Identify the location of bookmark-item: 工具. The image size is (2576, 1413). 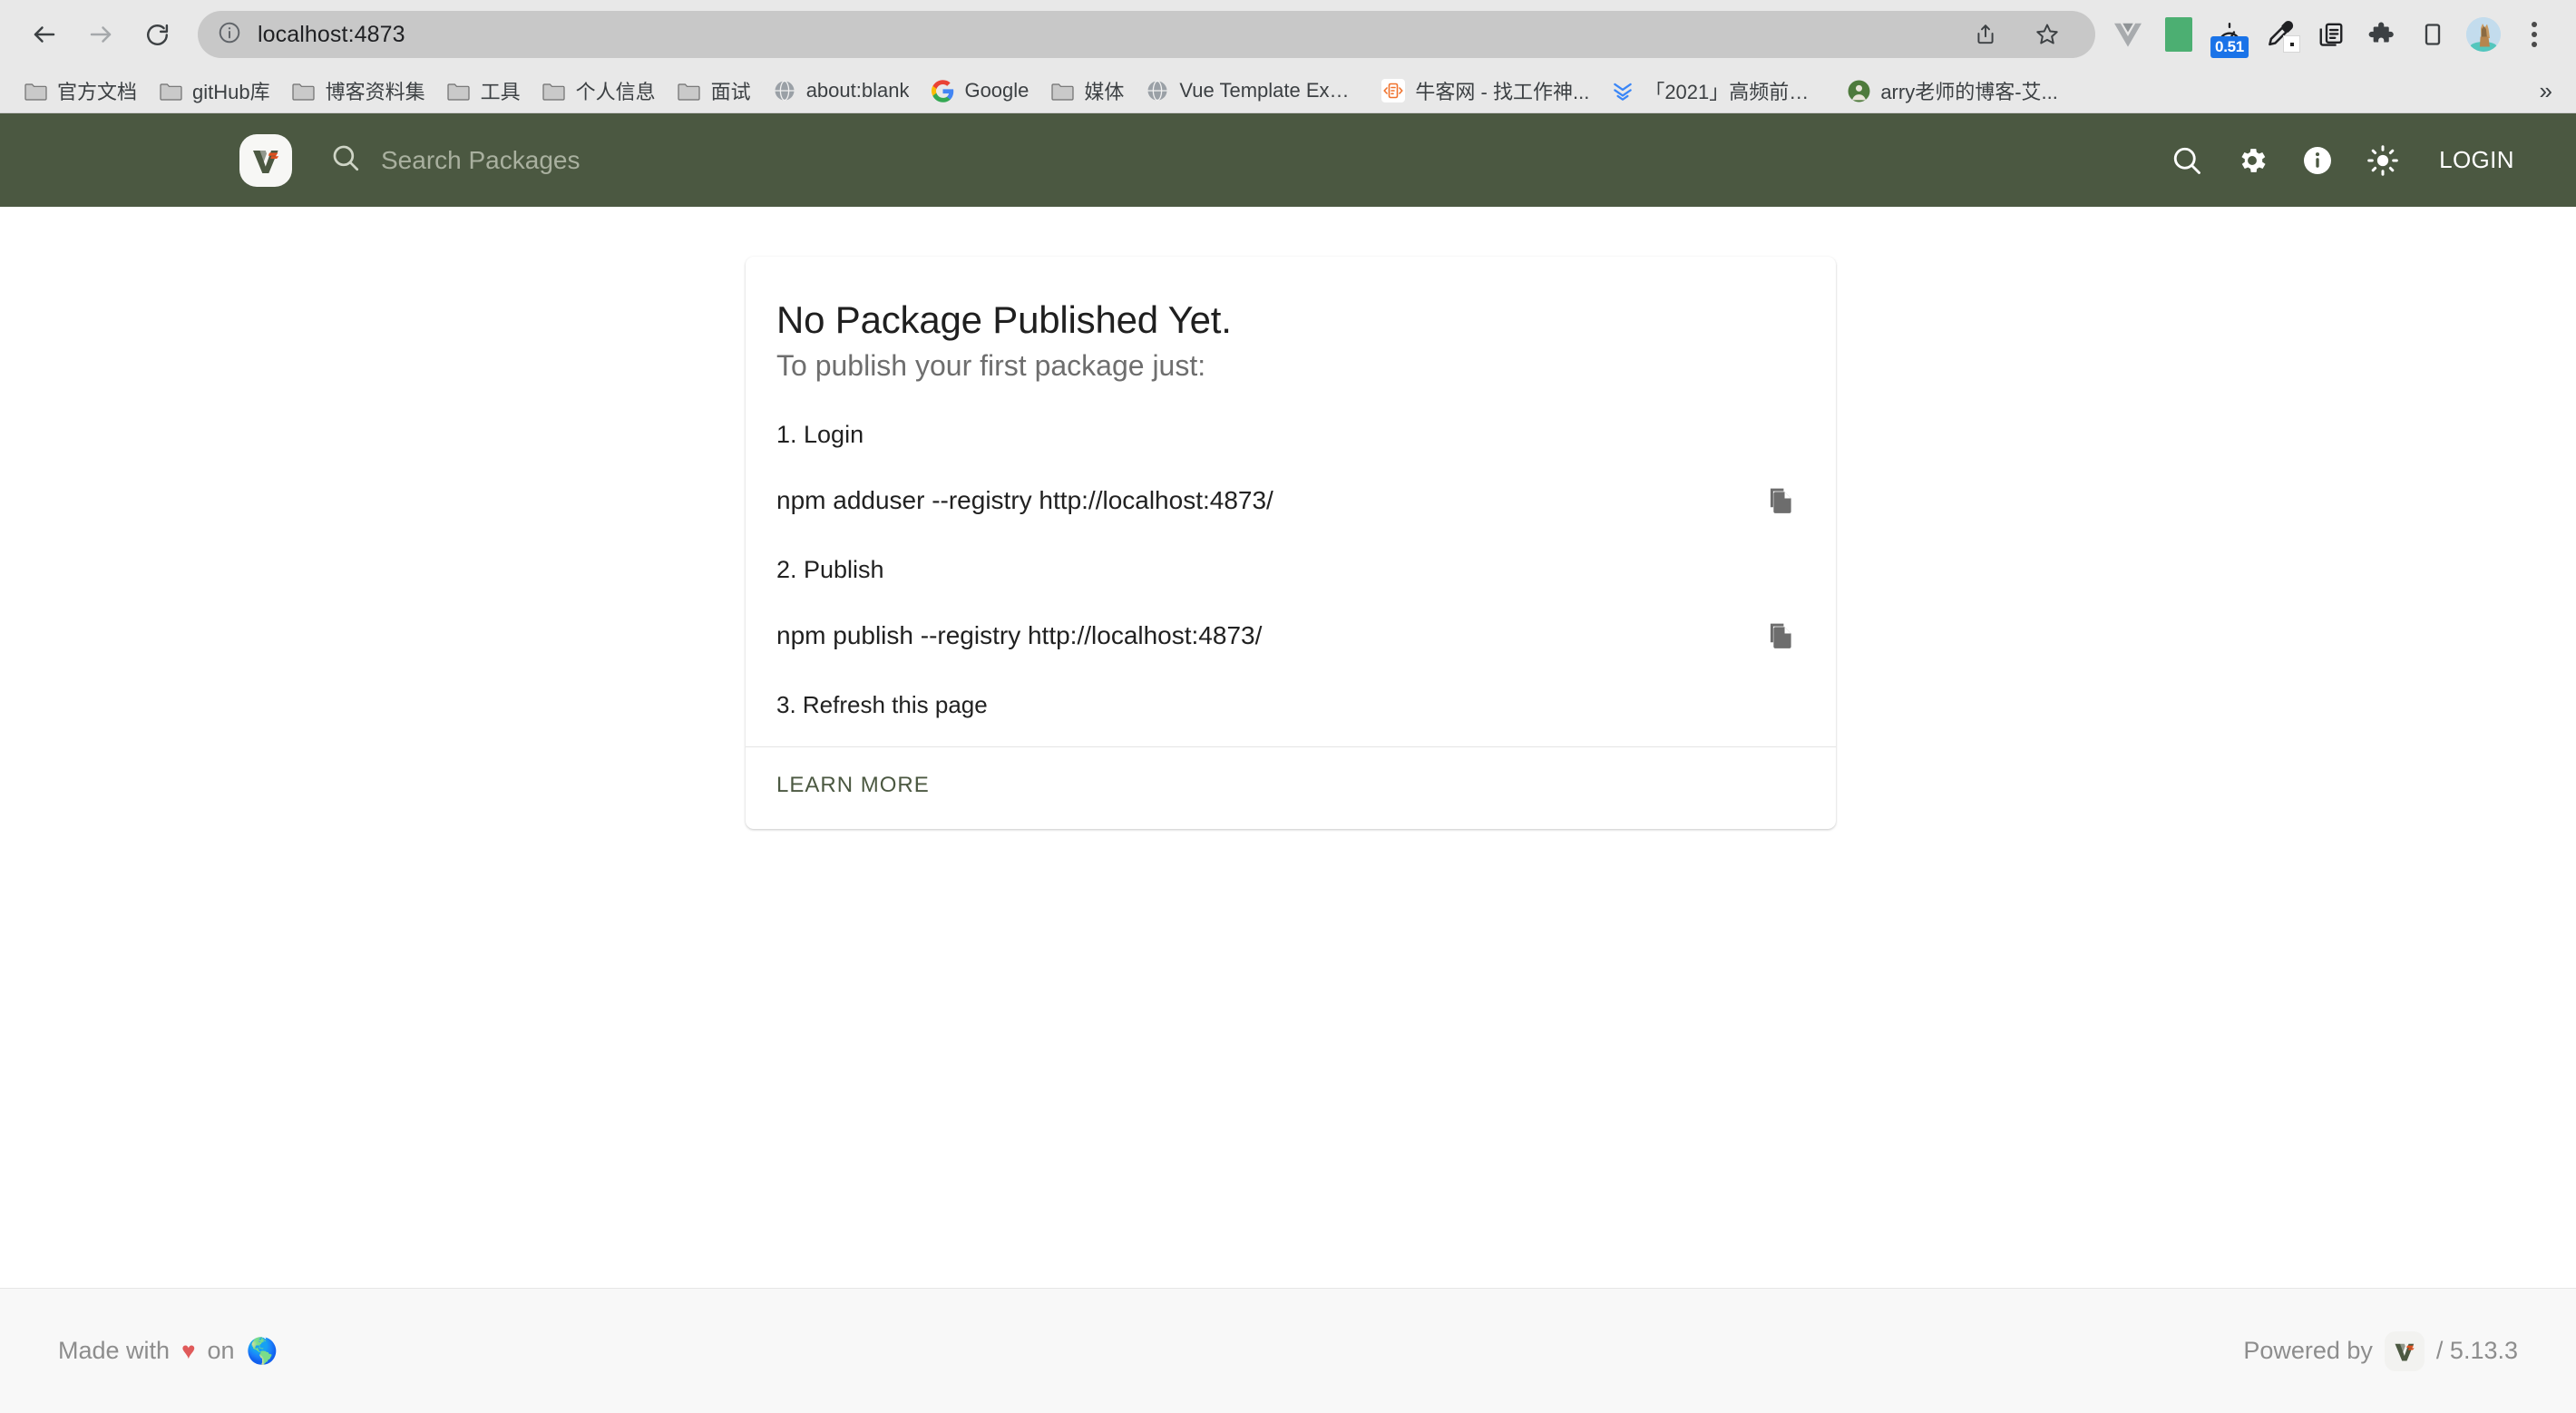
(484, 91).